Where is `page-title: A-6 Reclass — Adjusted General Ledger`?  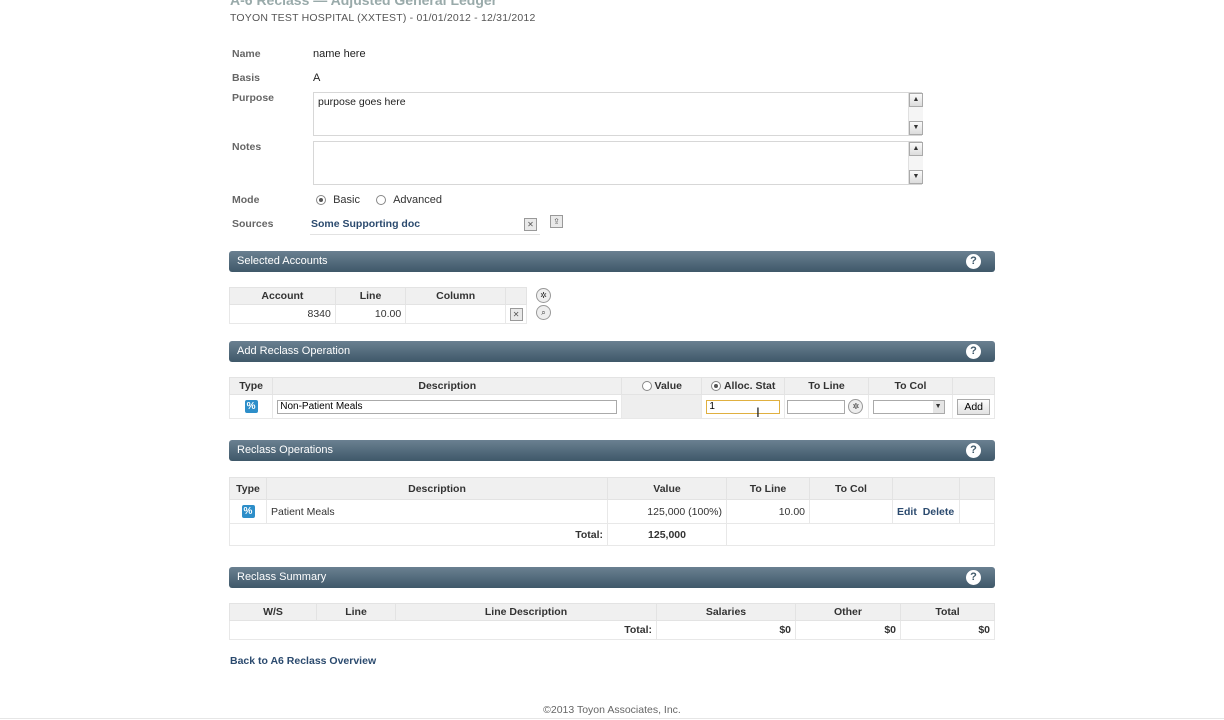 page-title: A-6 Reclass — Adjusted General Ledger is located at coordinates (364, 4).